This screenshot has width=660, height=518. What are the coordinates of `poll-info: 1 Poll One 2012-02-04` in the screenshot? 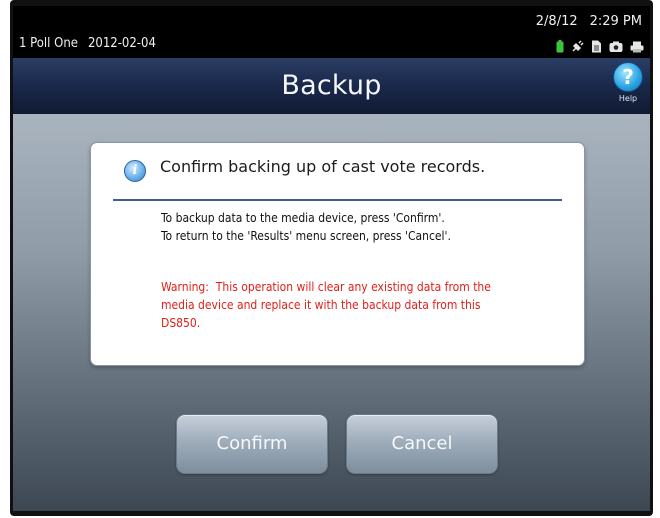 It's located at (92, 43).